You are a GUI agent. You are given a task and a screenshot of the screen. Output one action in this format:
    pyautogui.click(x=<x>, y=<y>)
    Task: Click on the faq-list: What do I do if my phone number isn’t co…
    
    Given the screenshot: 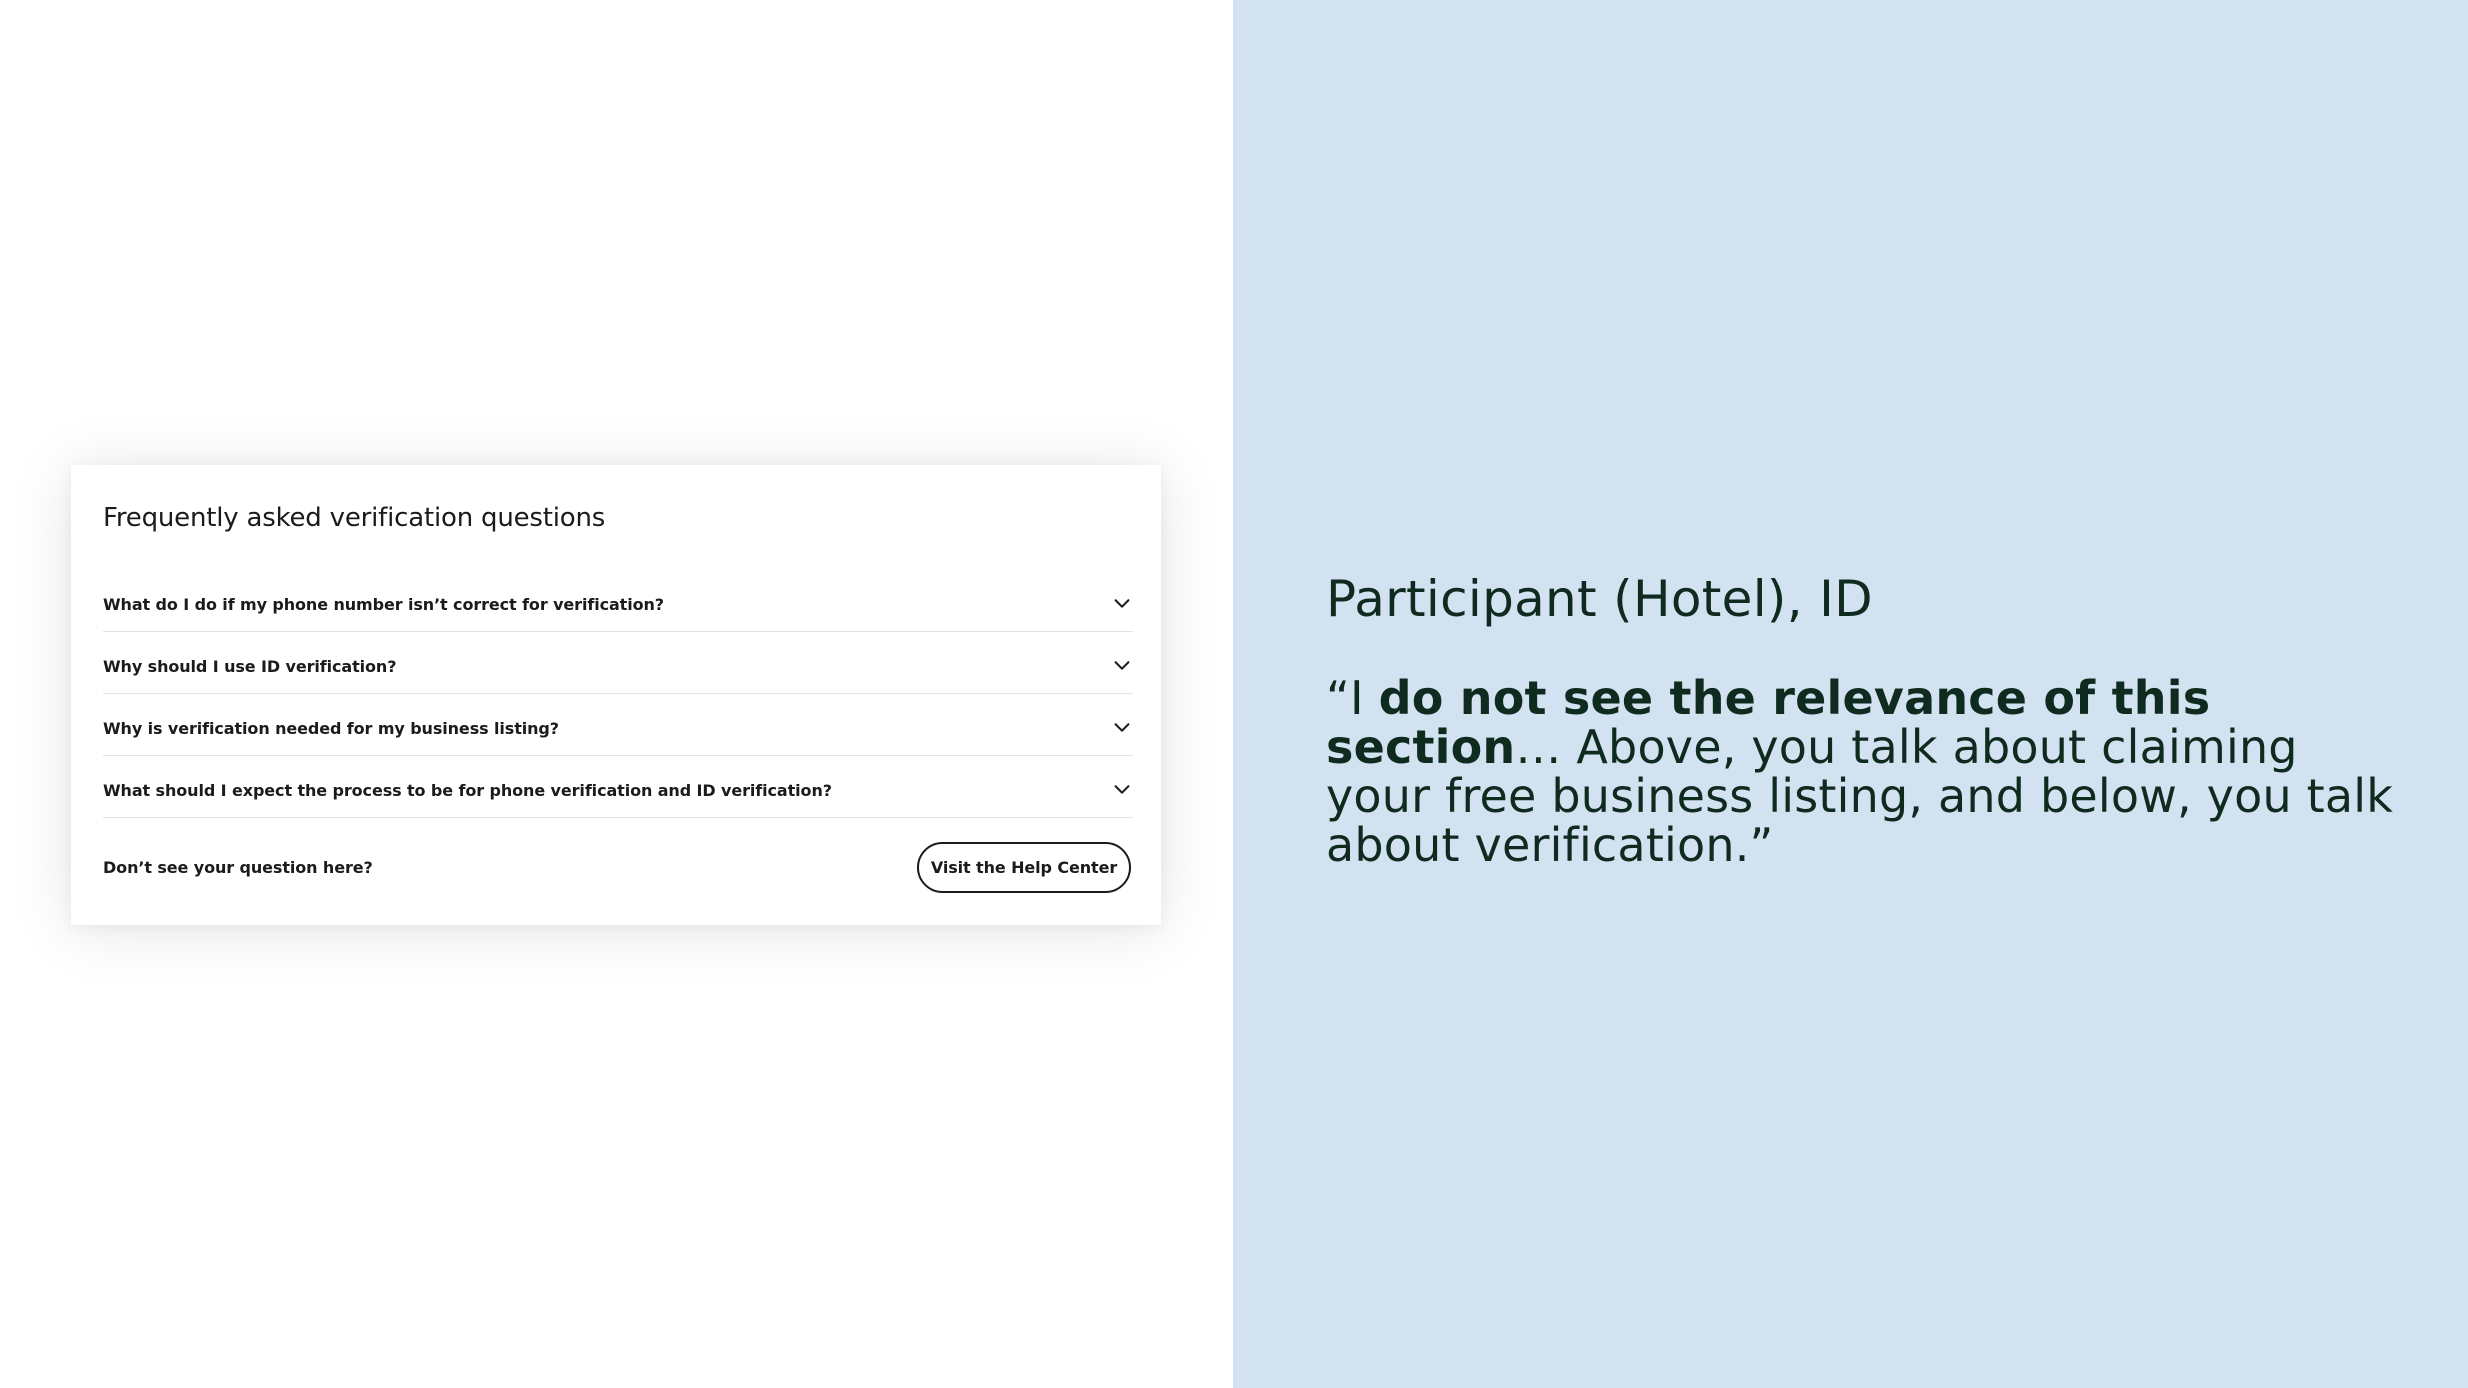 What is the action you would take?
    pyautogui.click(x=618, y=694)
    